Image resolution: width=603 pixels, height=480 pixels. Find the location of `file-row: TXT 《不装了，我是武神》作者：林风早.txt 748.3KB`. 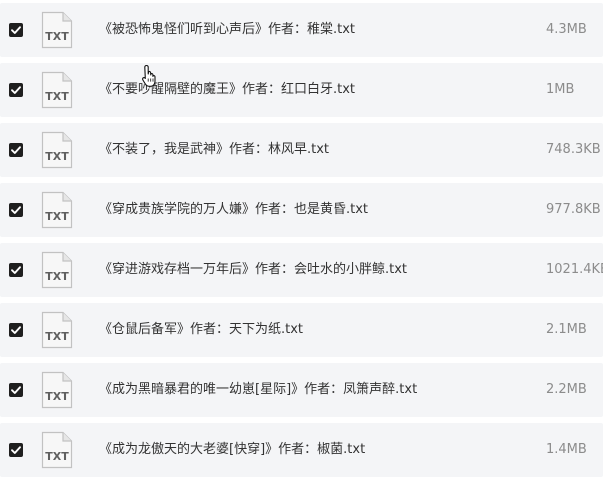

file-row: TXT 《不装了，我是武神》作者：林风早.txt 748.3KB is located at coordinates (301, 150).